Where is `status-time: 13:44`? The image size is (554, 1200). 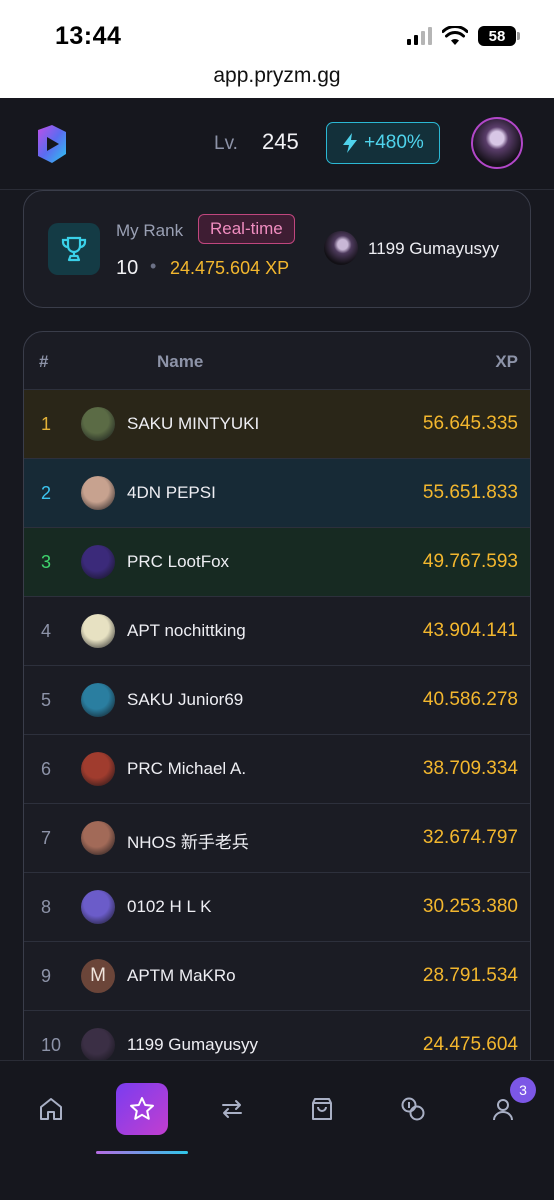
status-time: 13:44 is located at coordinates (88, 36).